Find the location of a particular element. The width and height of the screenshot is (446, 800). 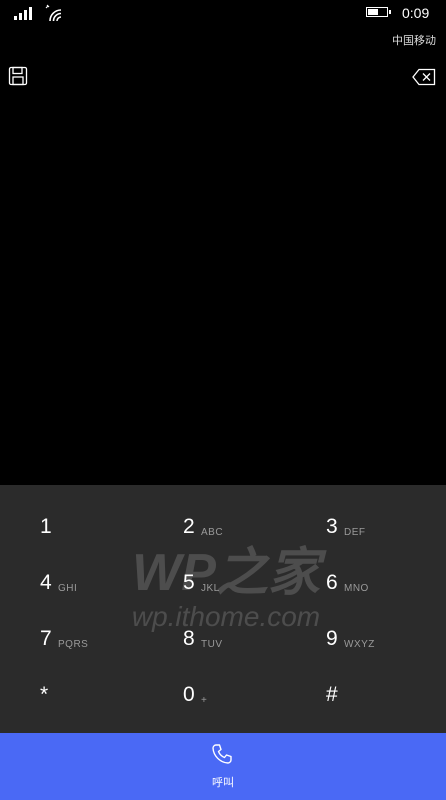

phone-icon is located at coordinates (222, 754).